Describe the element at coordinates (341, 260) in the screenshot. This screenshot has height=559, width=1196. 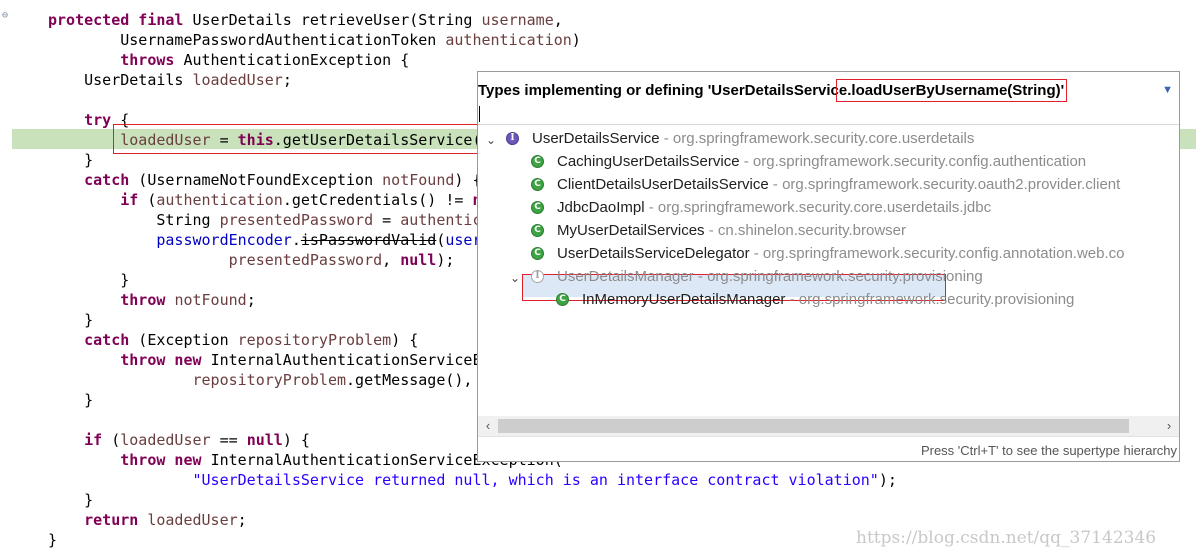
I see `code-line: presentedPassword, null);` at that location.